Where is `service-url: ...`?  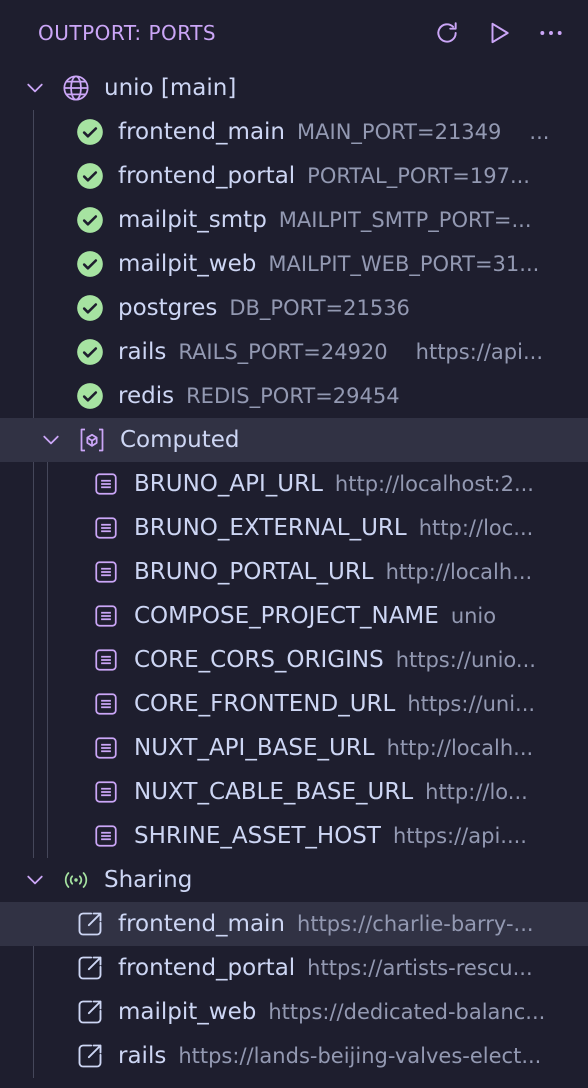
service-url: ... is located at coordinates (539, 132).